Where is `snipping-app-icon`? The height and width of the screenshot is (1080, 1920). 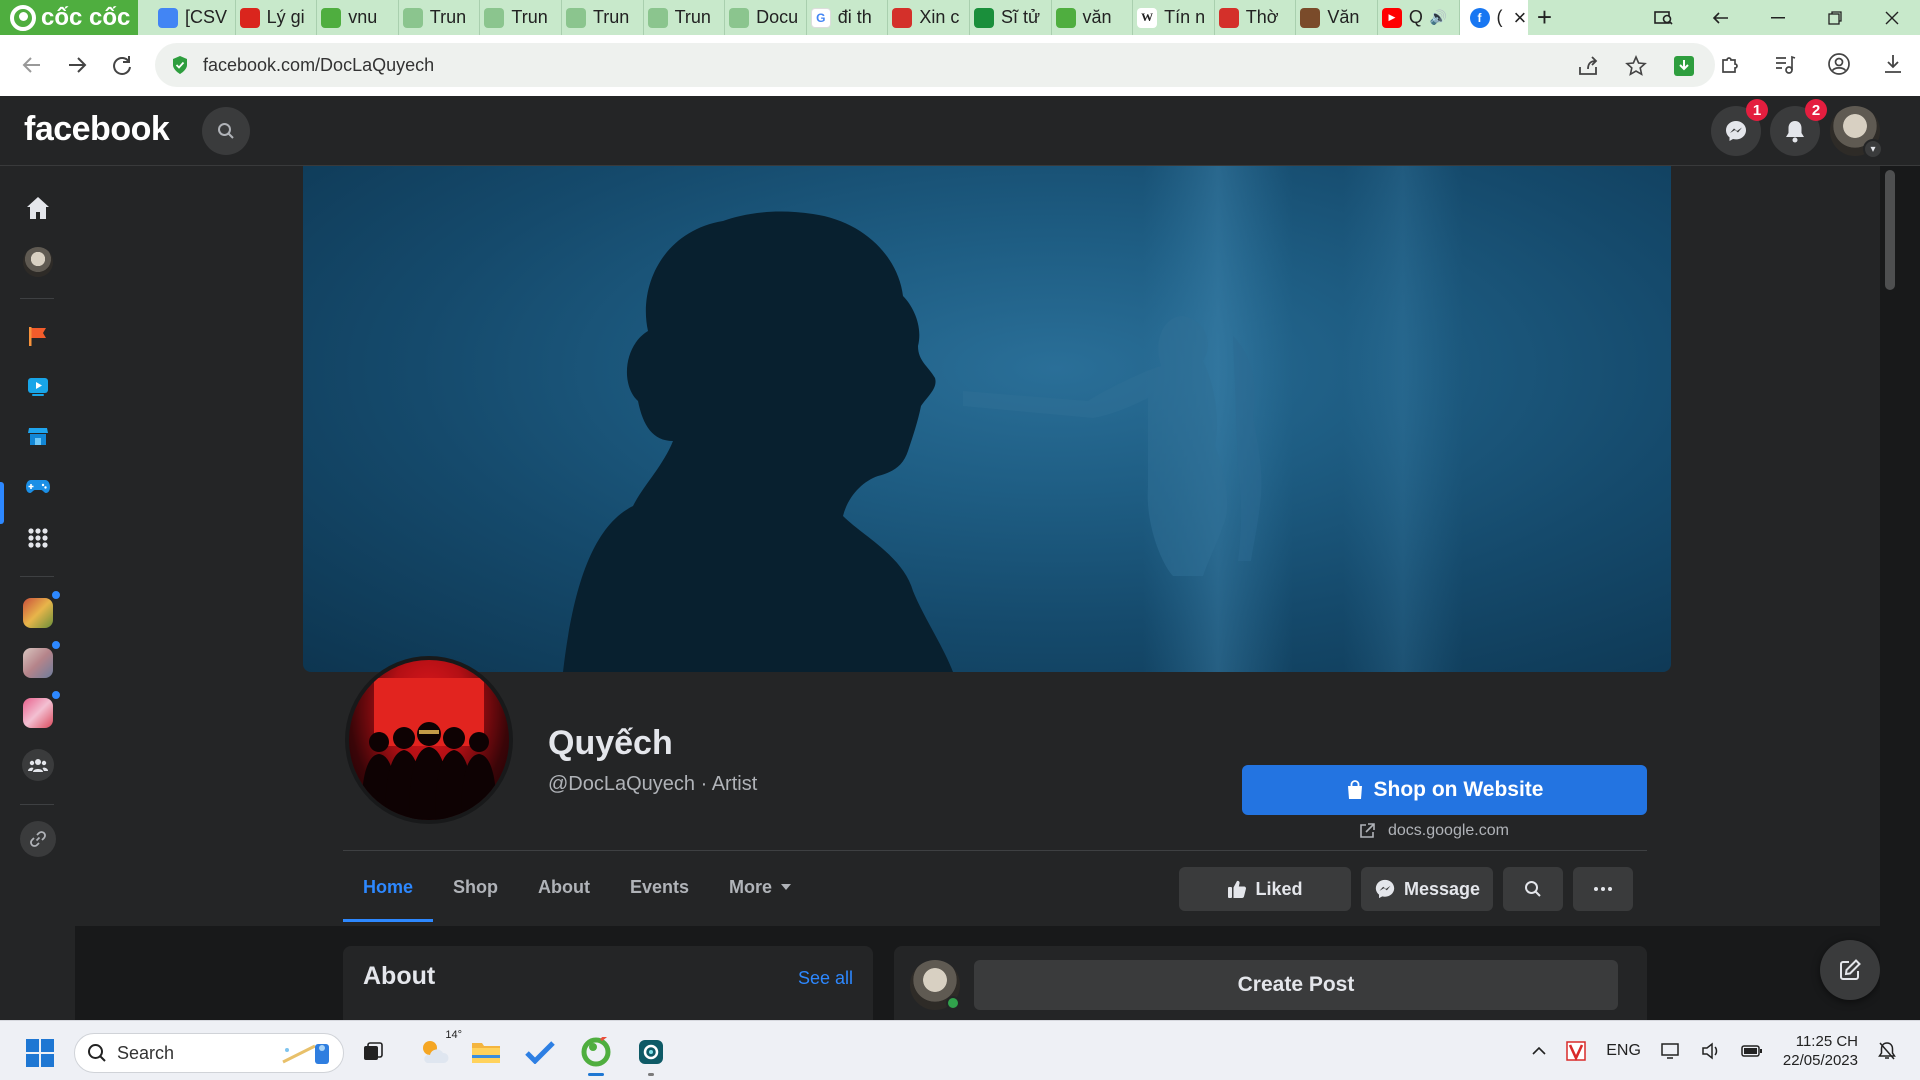
snipping-app-icon is located at coordinates (651, 1055).